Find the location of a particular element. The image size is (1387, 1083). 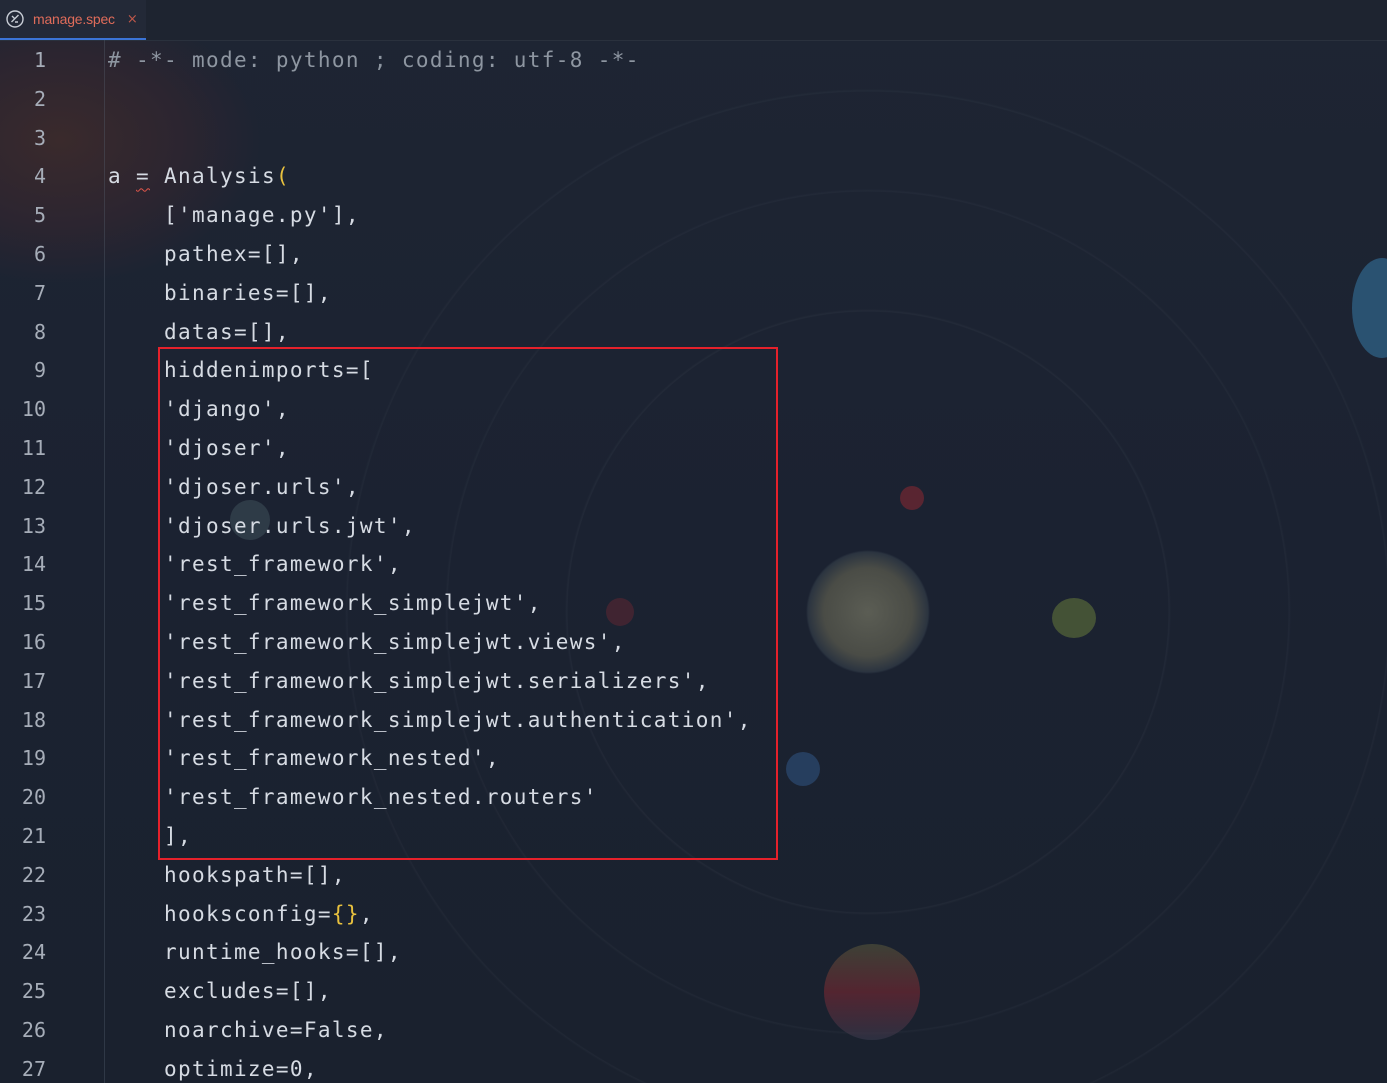

code-token-braces: {} is located at coordinates (345, 913).